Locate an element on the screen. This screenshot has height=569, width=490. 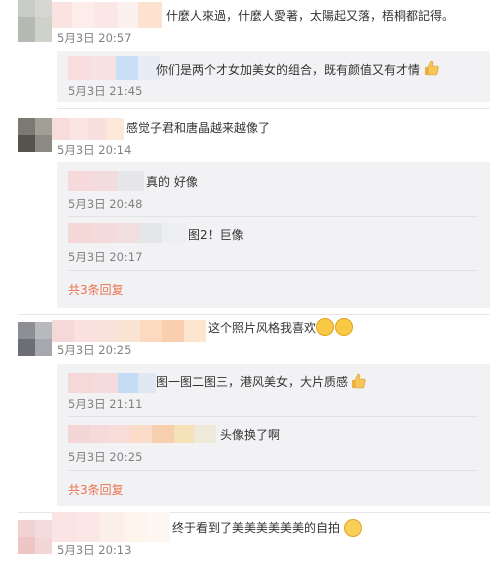
peace-sign-icon is located at coordinates (353, 528).